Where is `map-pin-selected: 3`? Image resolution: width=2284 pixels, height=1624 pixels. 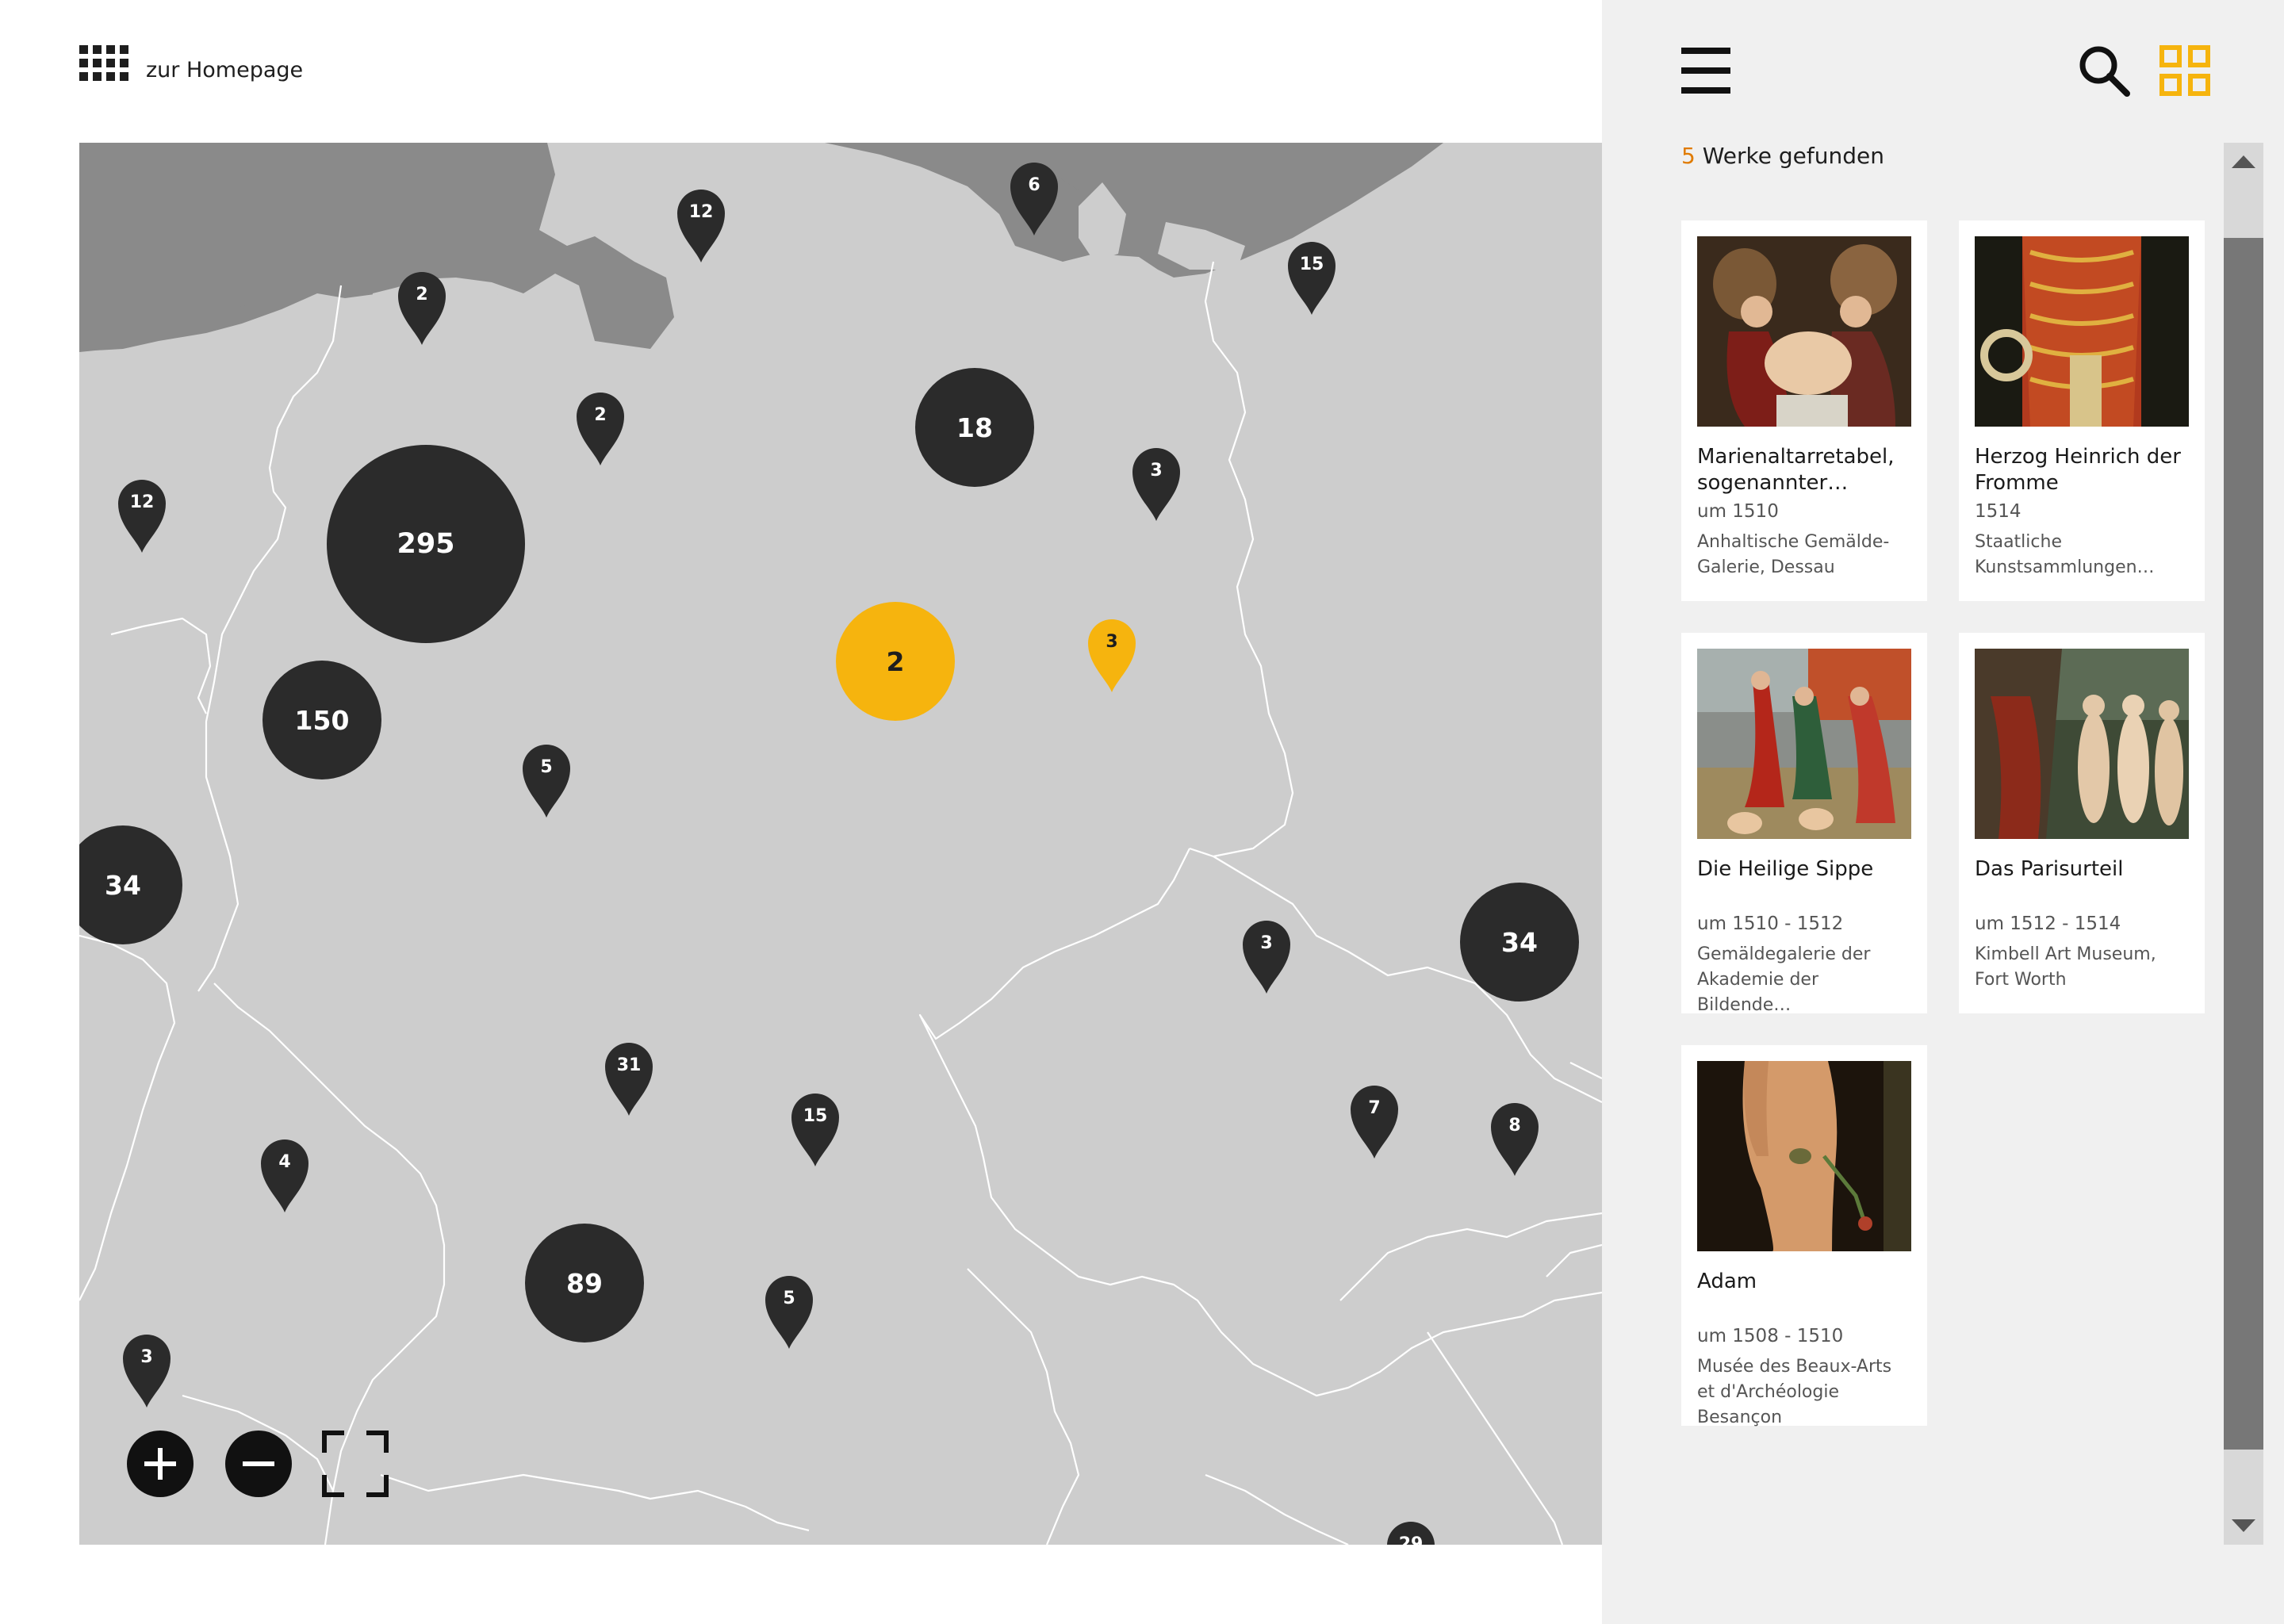 map-pin-selected: 3 is located at coordinates (1112, 654).